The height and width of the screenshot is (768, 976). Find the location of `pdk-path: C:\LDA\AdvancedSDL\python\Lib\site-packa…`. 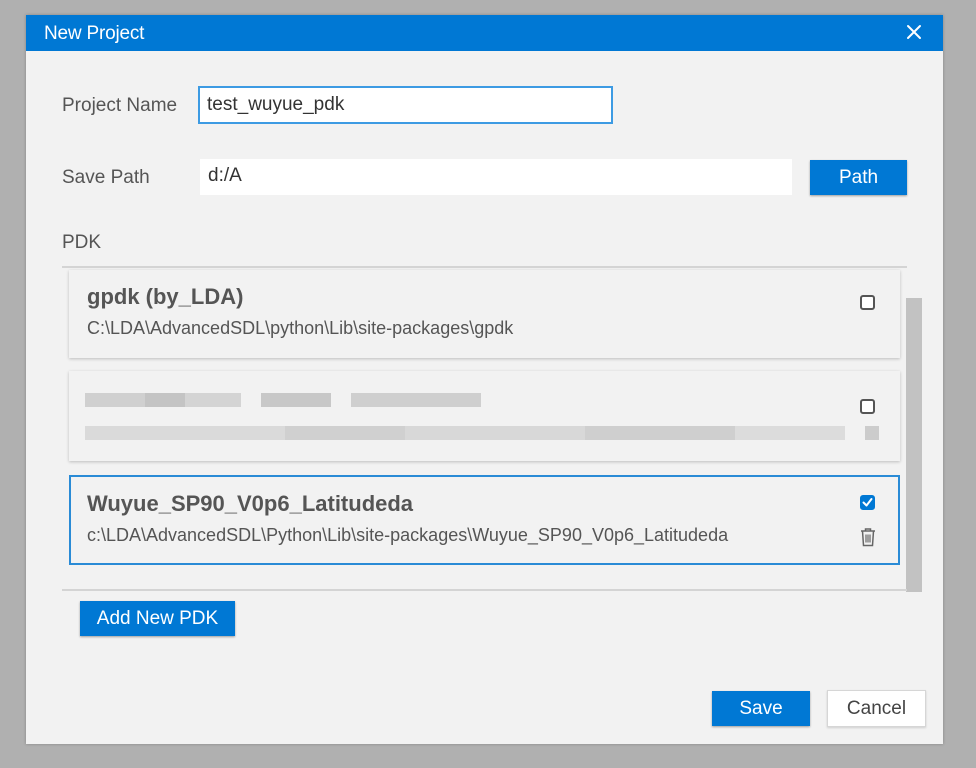

pdk-path: C:\LDA\AdvancedSDL\python\Lib\site-packa… is located at coordinates (300, 328).